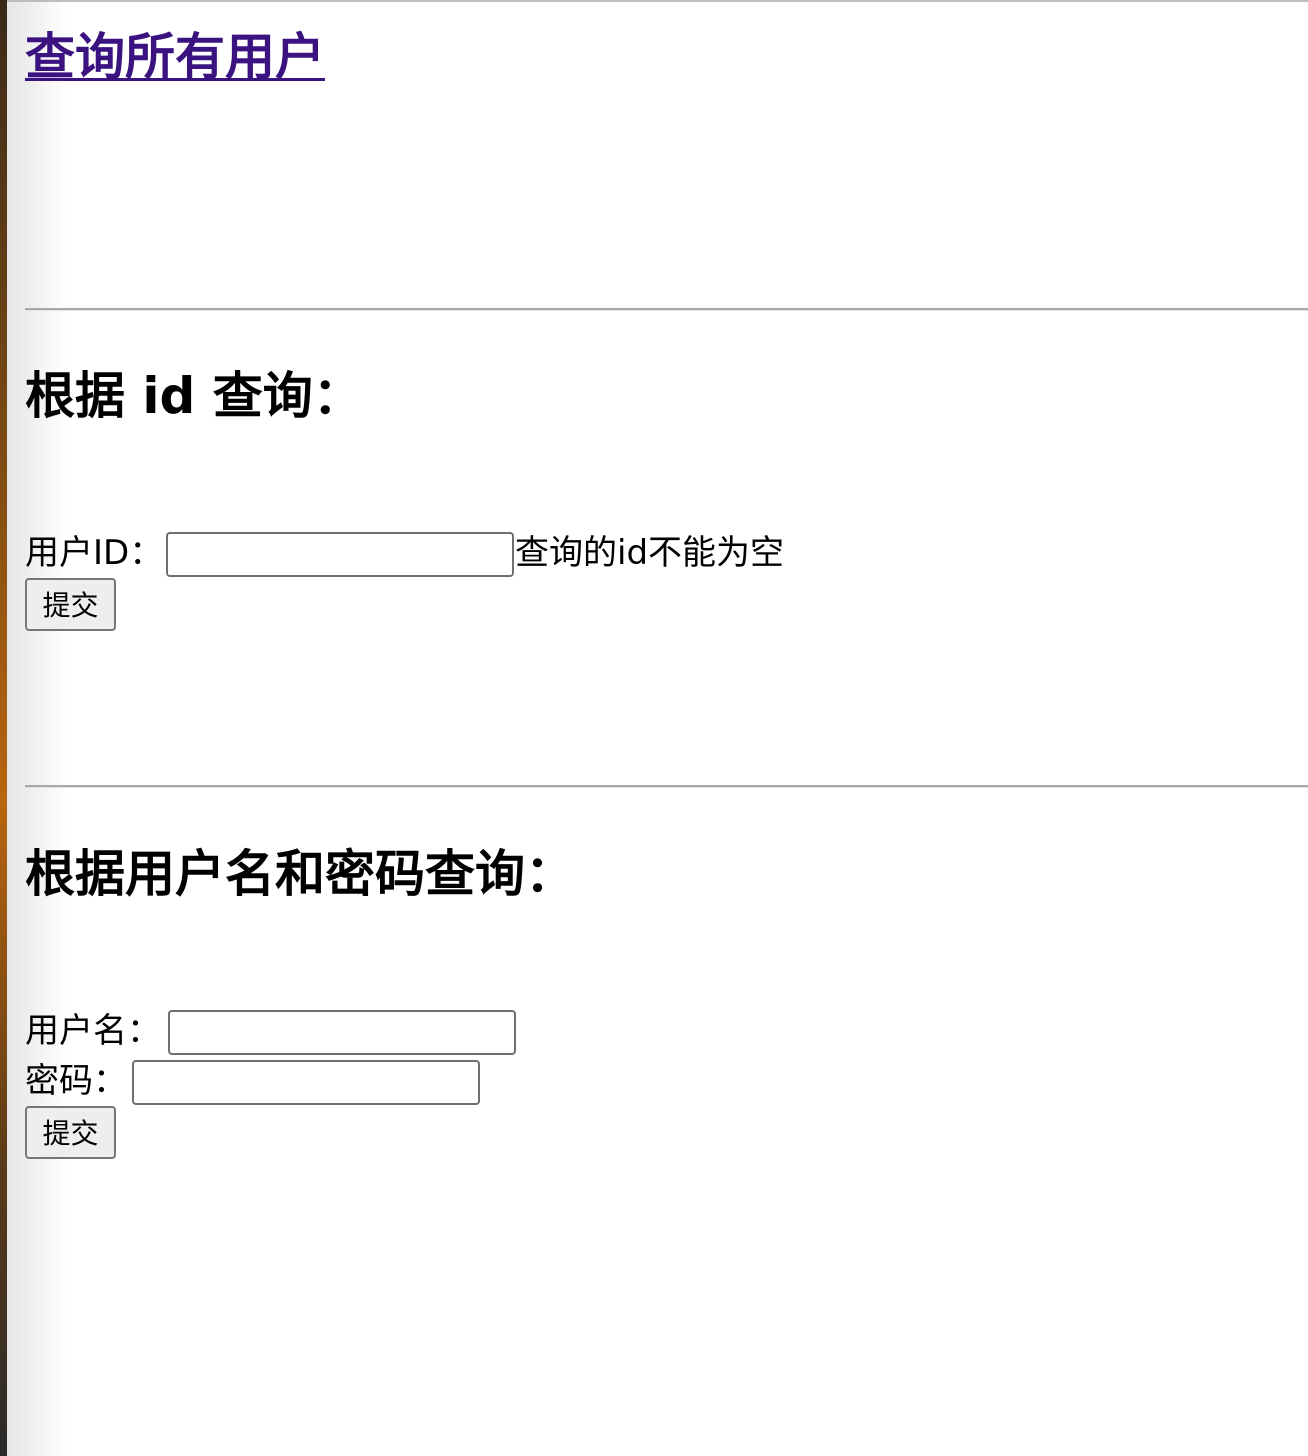 This screenshot has height=1456, width=1308. I want to click on username-input, so click(342, 1032).